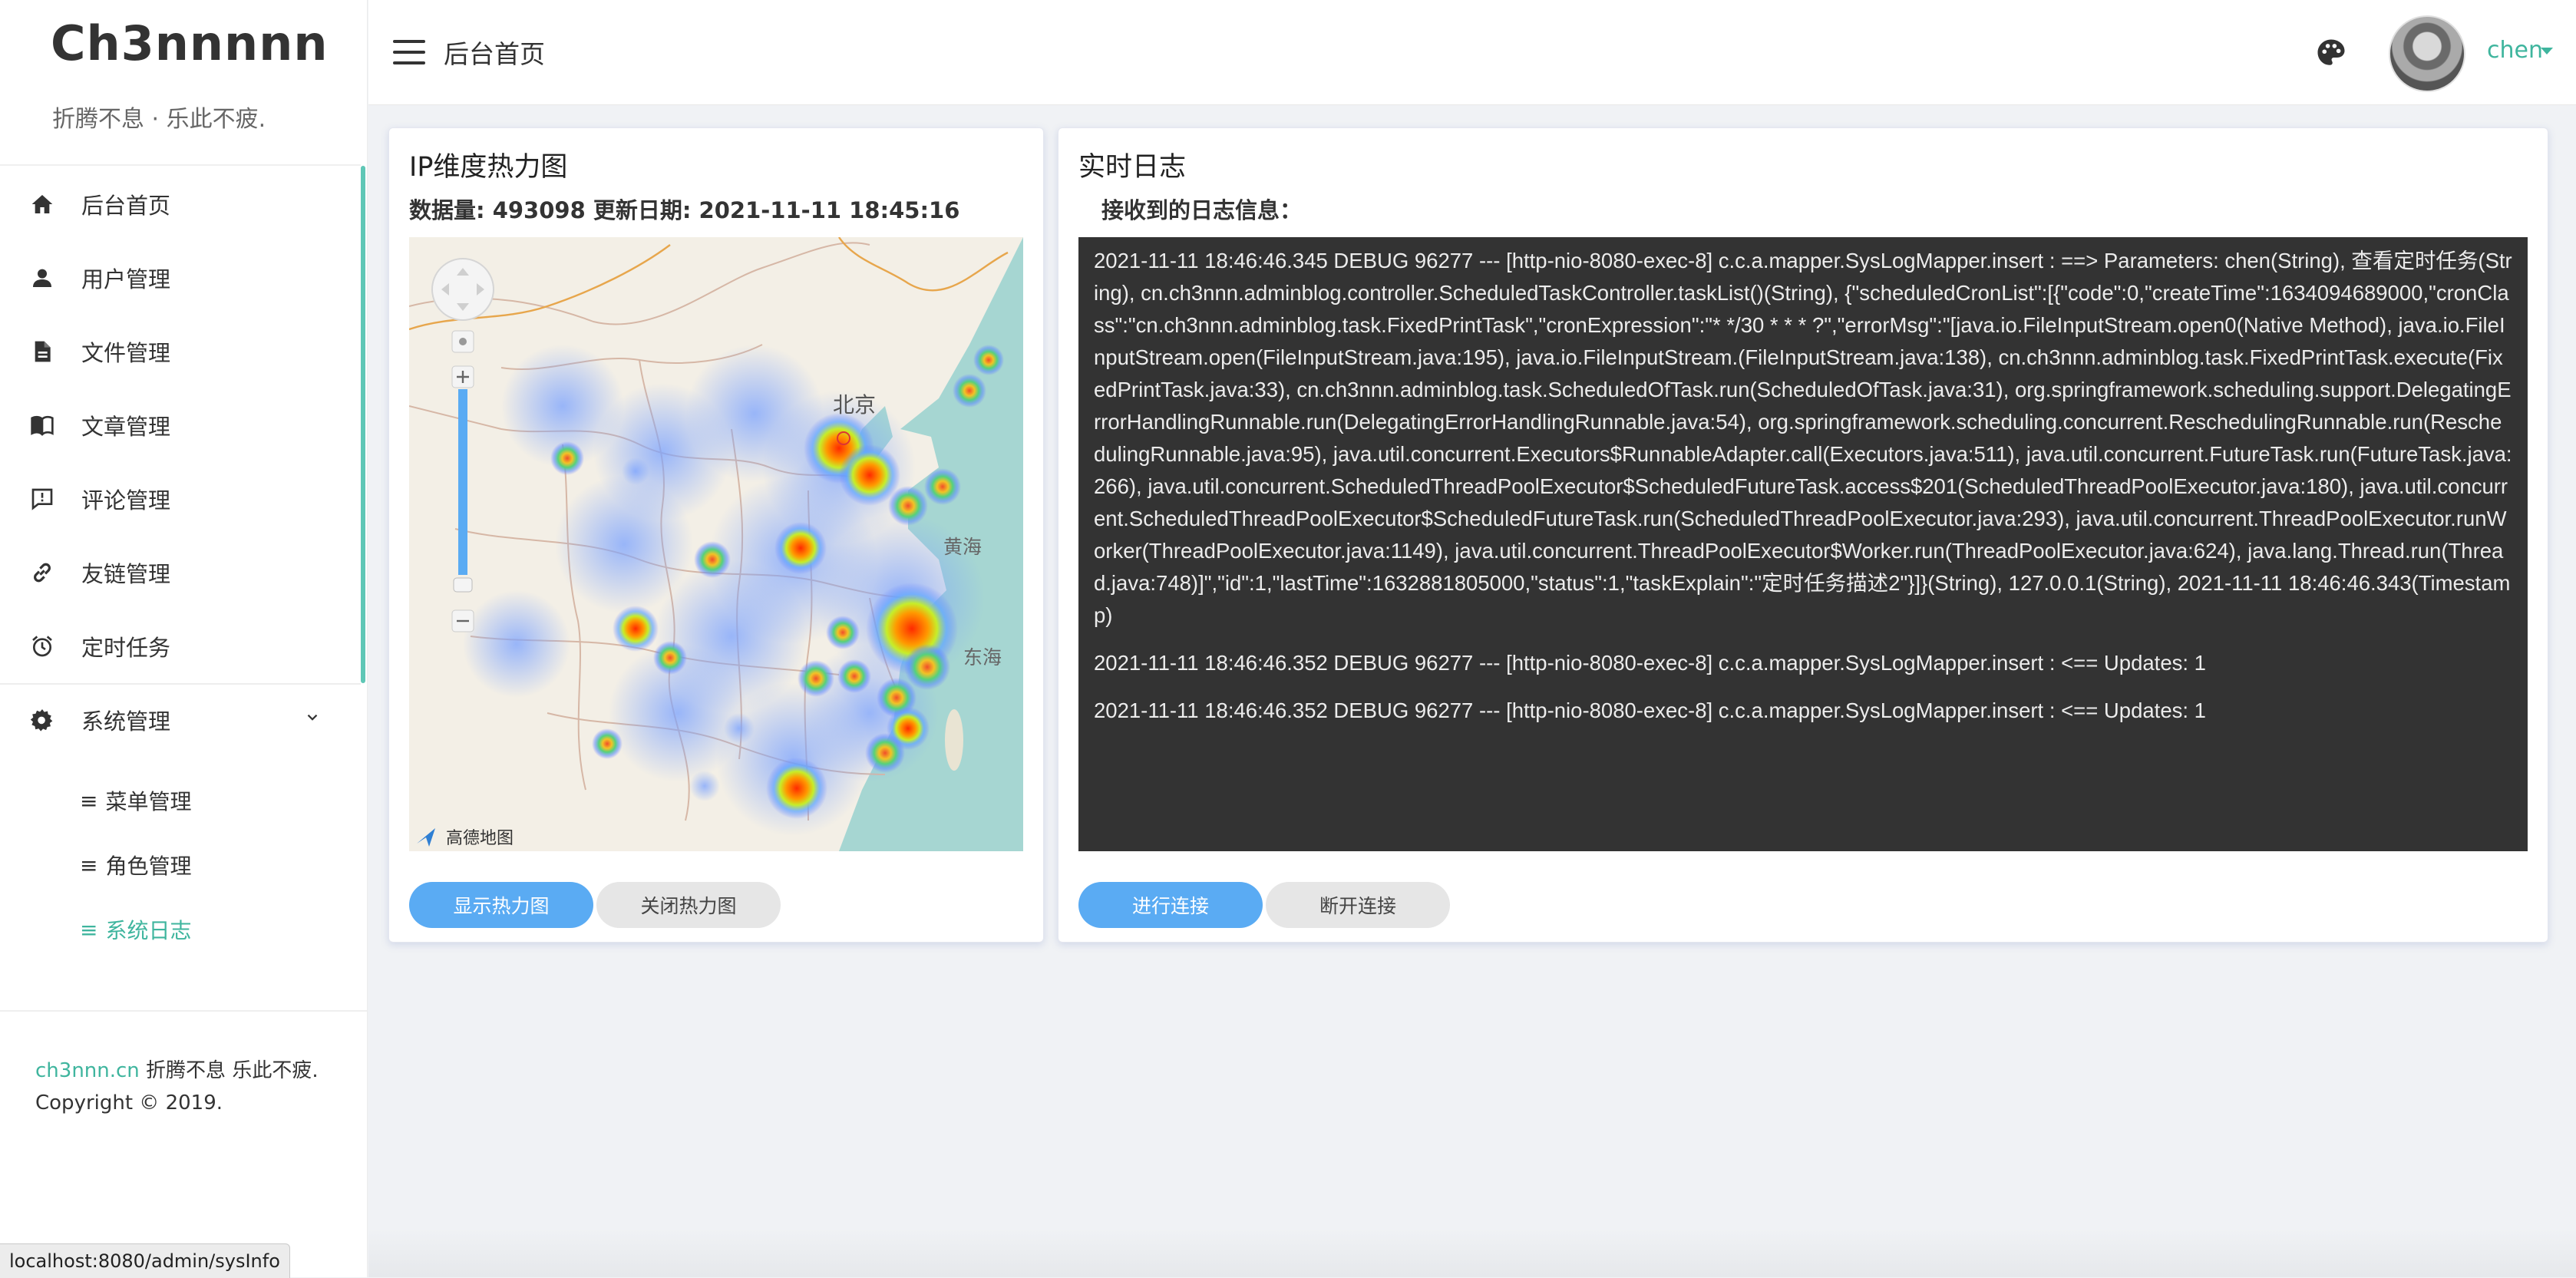 Image resolution: width=2576 pixels, height=1278 pixels. Describe the element at coordinates (42, 278) in the screenshot. I see `user-icon` at that location.